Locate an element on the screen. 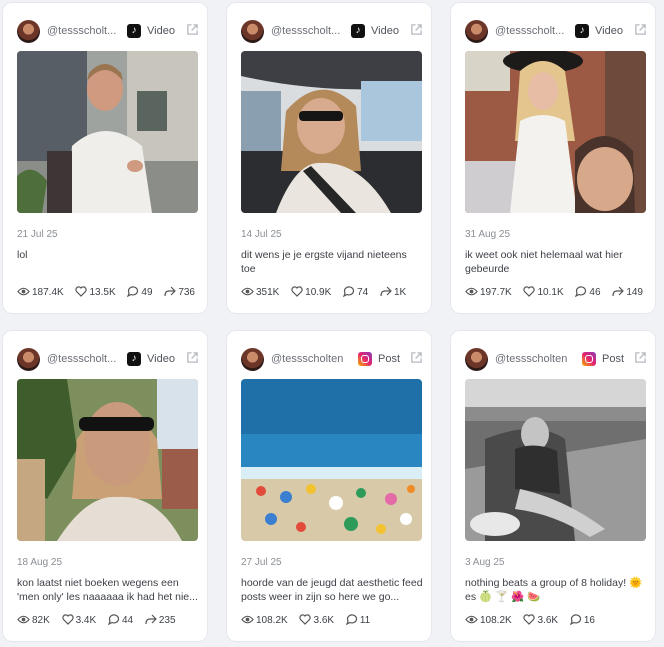 This screenshot has height=647, width=664. stats-row: 197.7K 10.1K 46 149 is located at coordinates (557, 293).